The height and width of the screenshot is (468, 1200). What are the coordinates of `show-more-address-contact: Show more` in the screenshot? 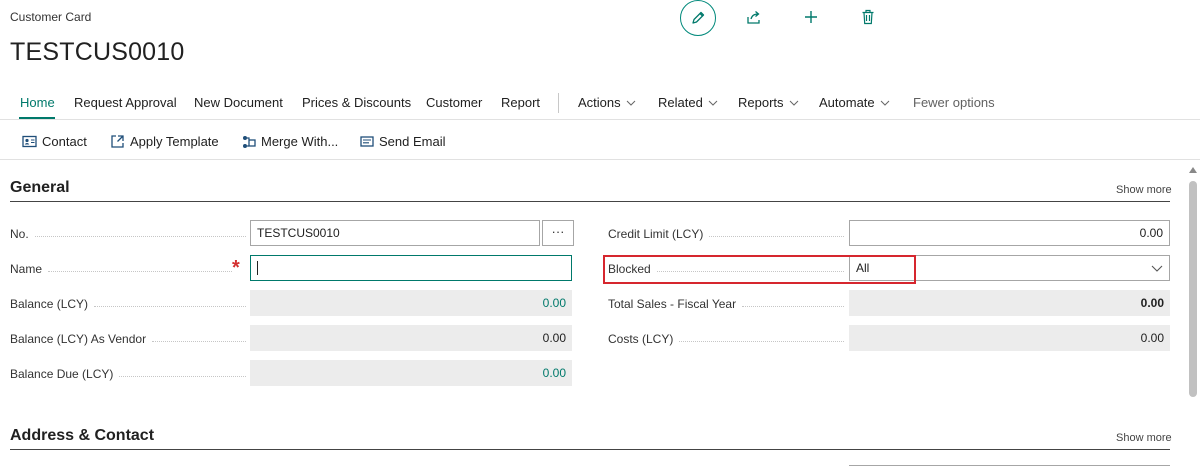 It's located at (1144, 438).